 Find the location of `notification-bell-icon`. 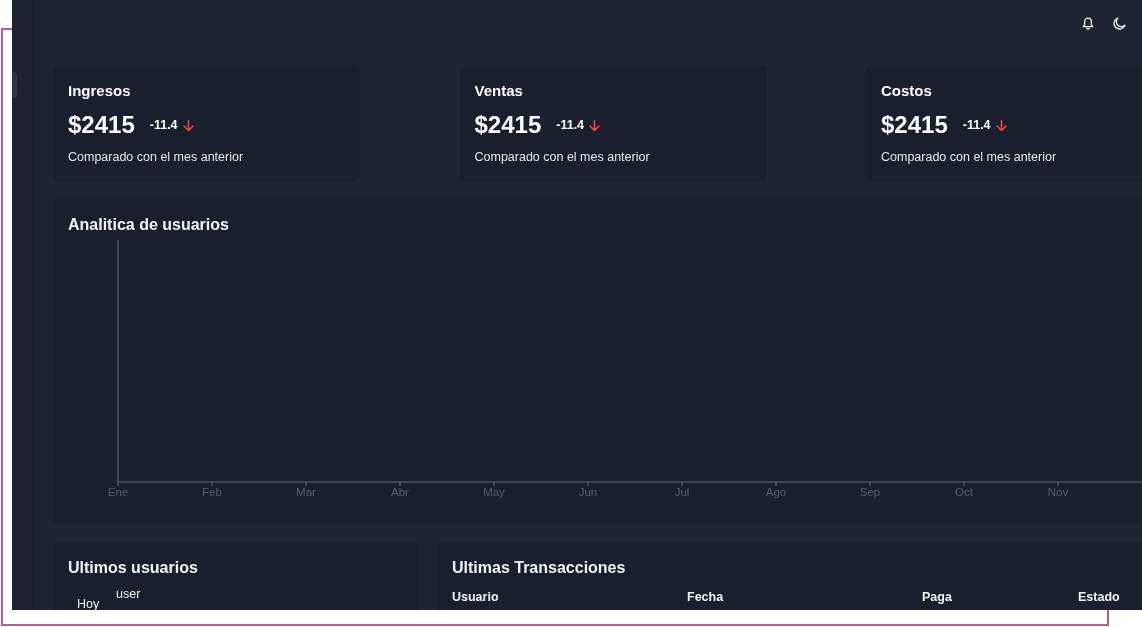

notification-bell-icon is located at coordinates (1088, 23).